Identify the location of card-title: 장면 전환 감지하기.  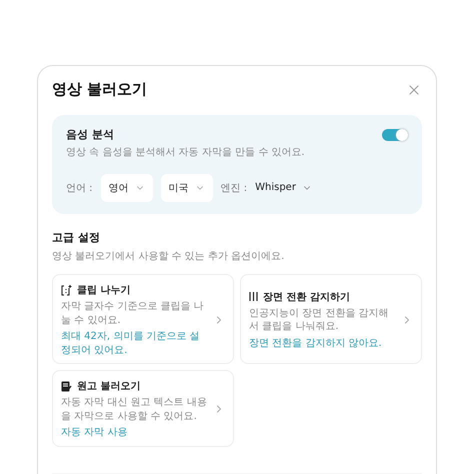
(306, 297).